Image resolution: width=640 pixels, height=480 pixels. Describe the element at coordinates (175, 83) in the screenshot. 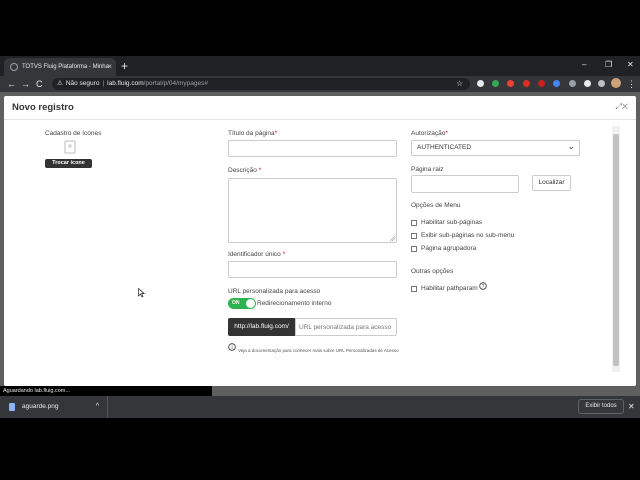

I see `url-path: /portal/p/04/mypages#` at that location.